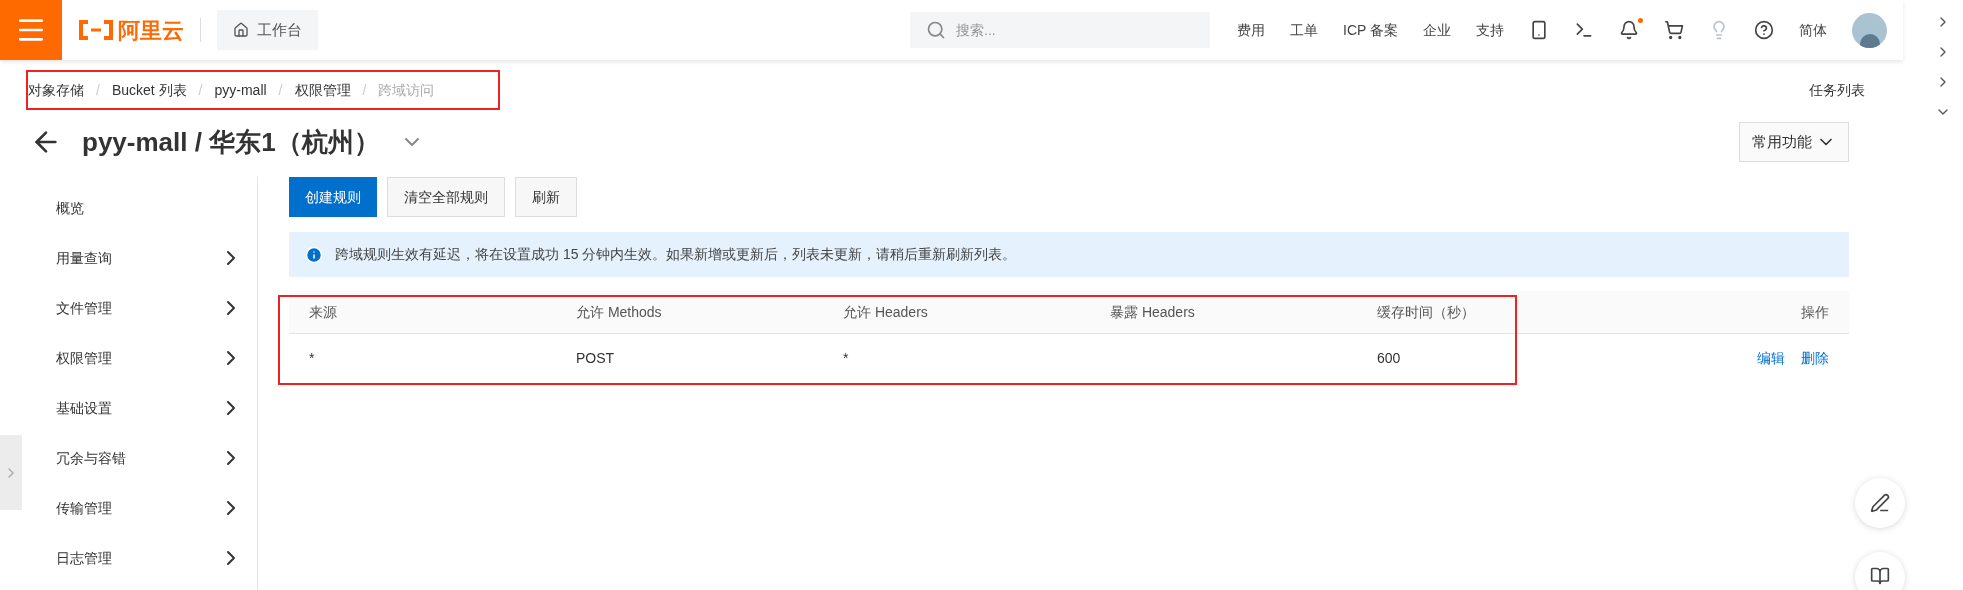  Describe the element at coordinates (240, 90) in the screenshot. I see `breadcrumb-item: pyy-mall` at that location.